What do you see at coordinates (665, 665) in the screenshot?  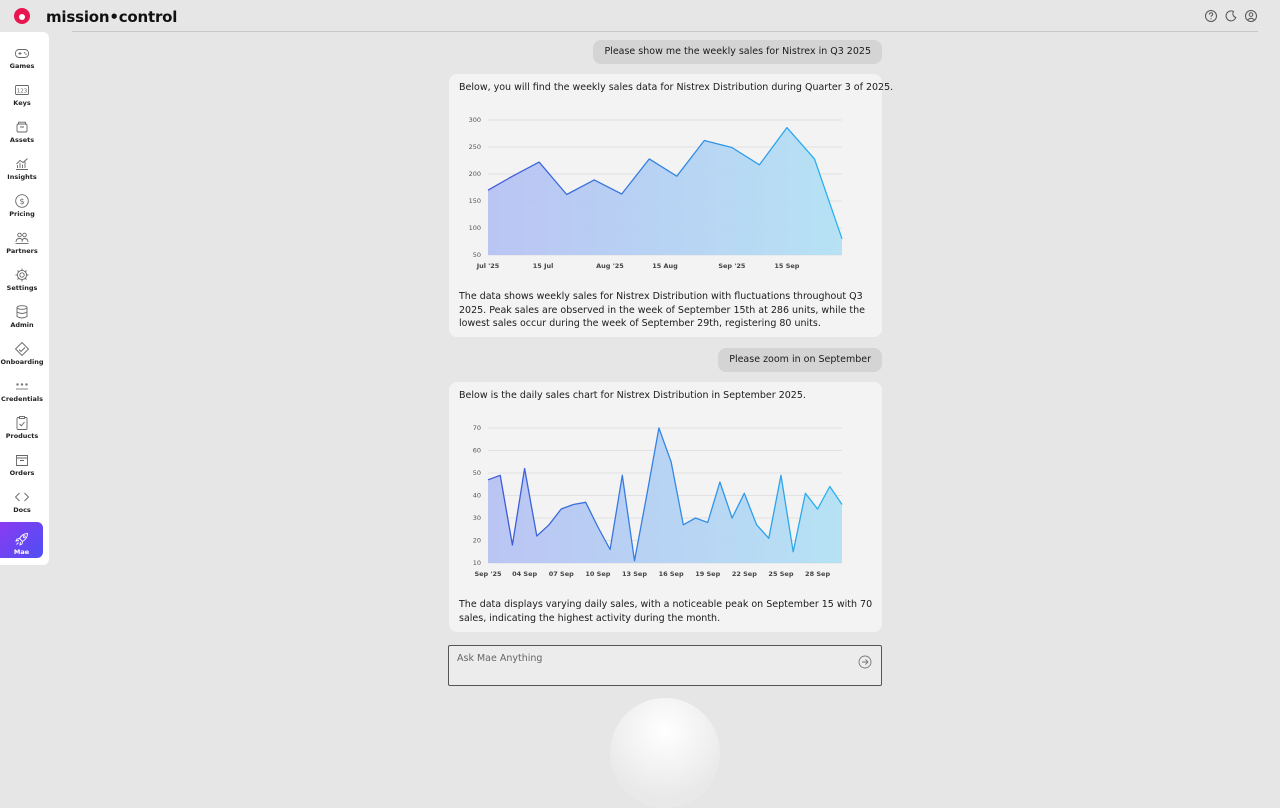 I see `chat-input-box` at bounding box center [665, 665].